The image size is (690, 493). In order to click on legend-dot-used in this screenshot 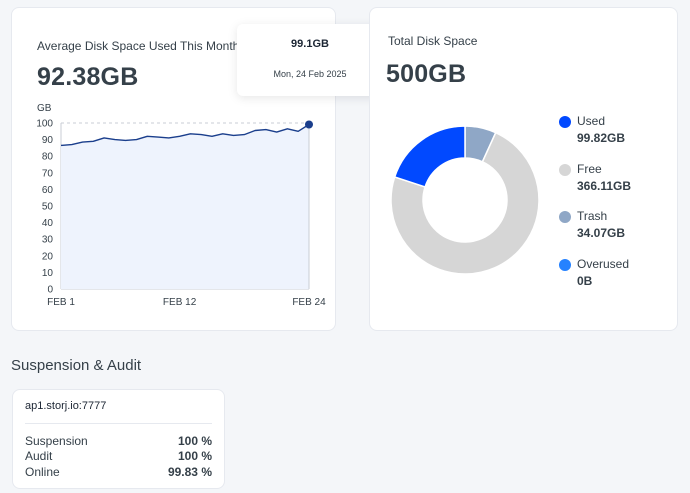, I will do `click(565, 122)`.